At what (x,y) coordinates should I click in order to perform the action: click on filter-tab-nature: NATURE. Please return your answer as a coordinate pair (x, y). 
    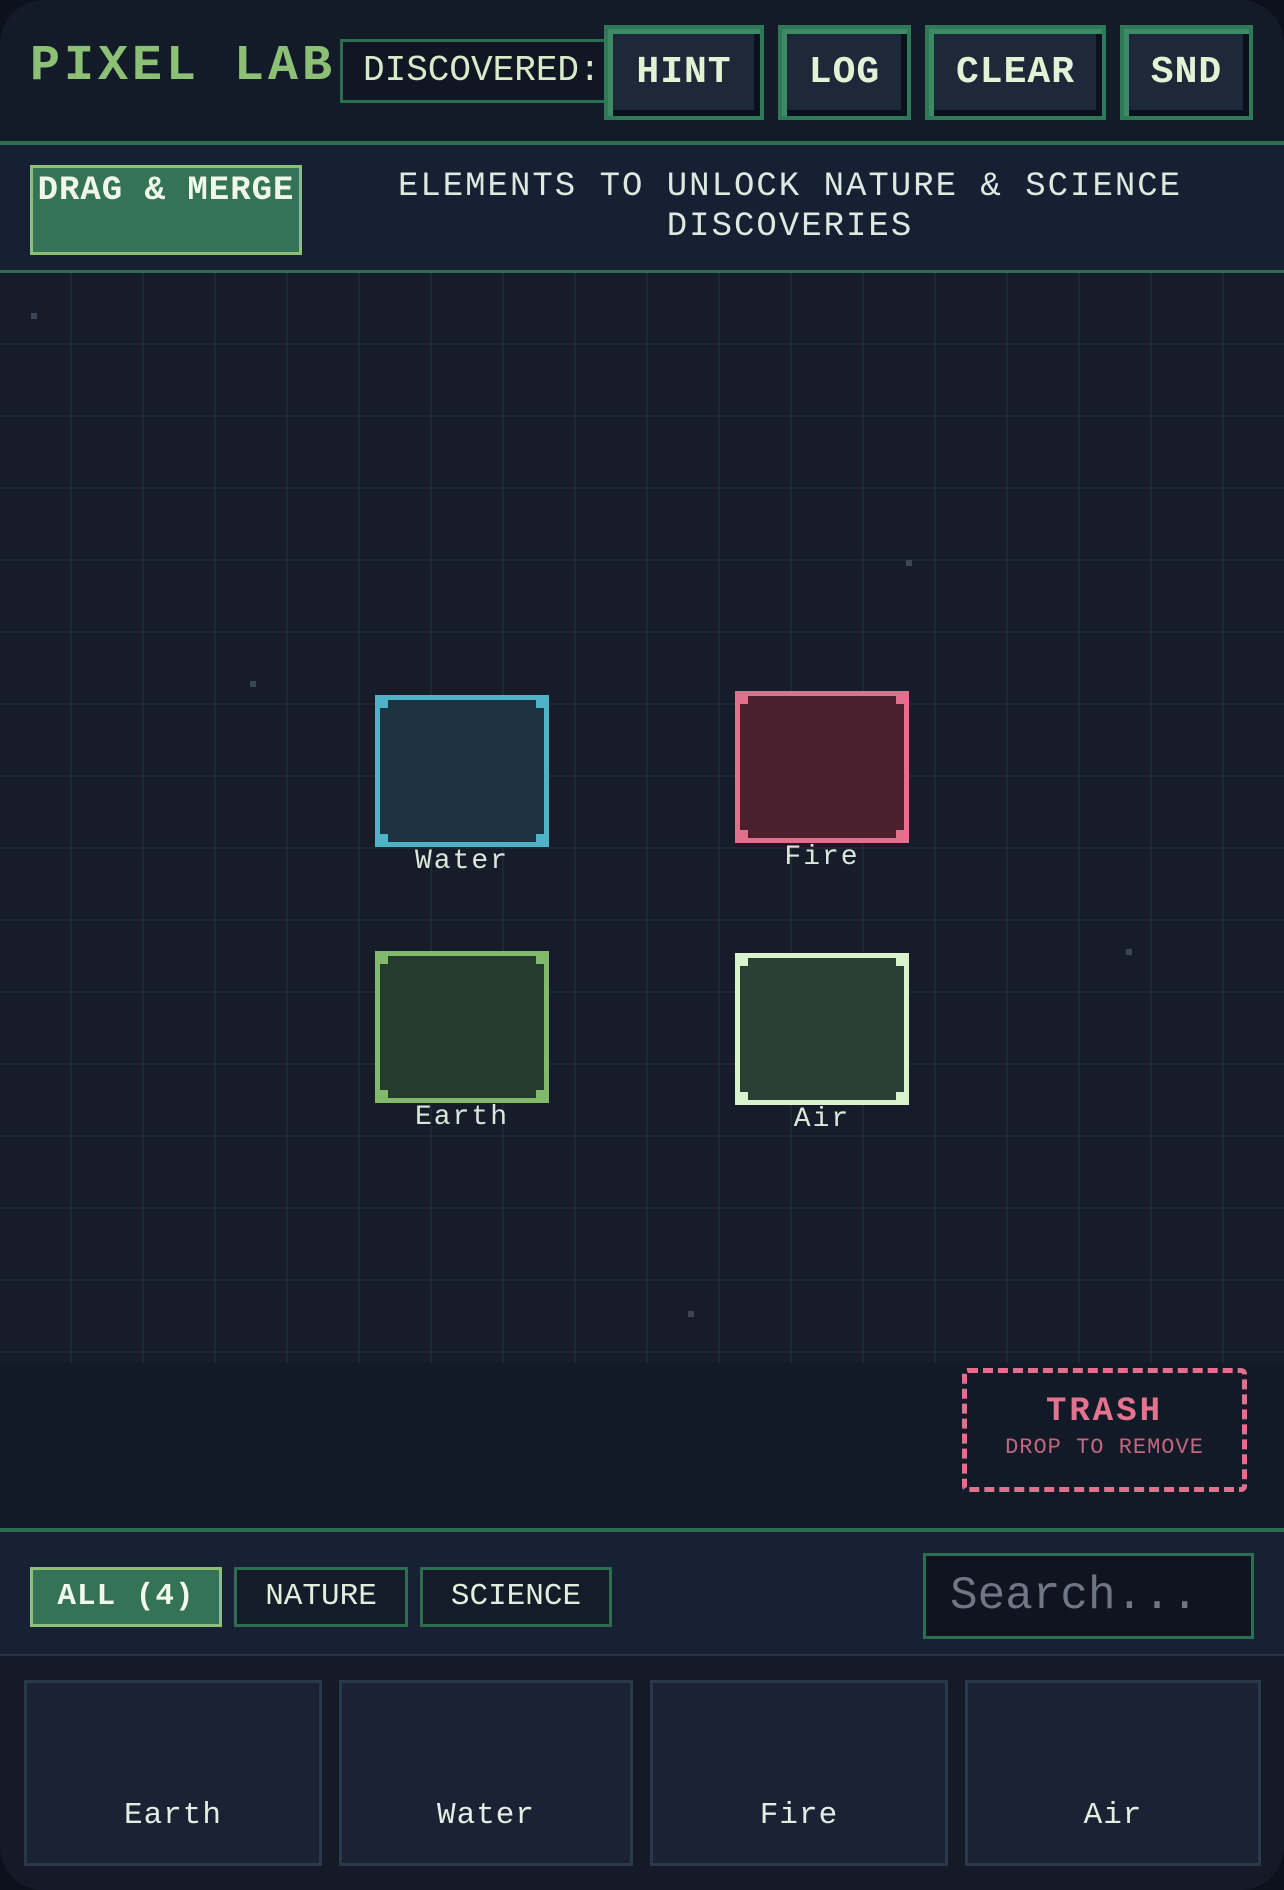
    Looking at the image, I should click on (321, 1597).